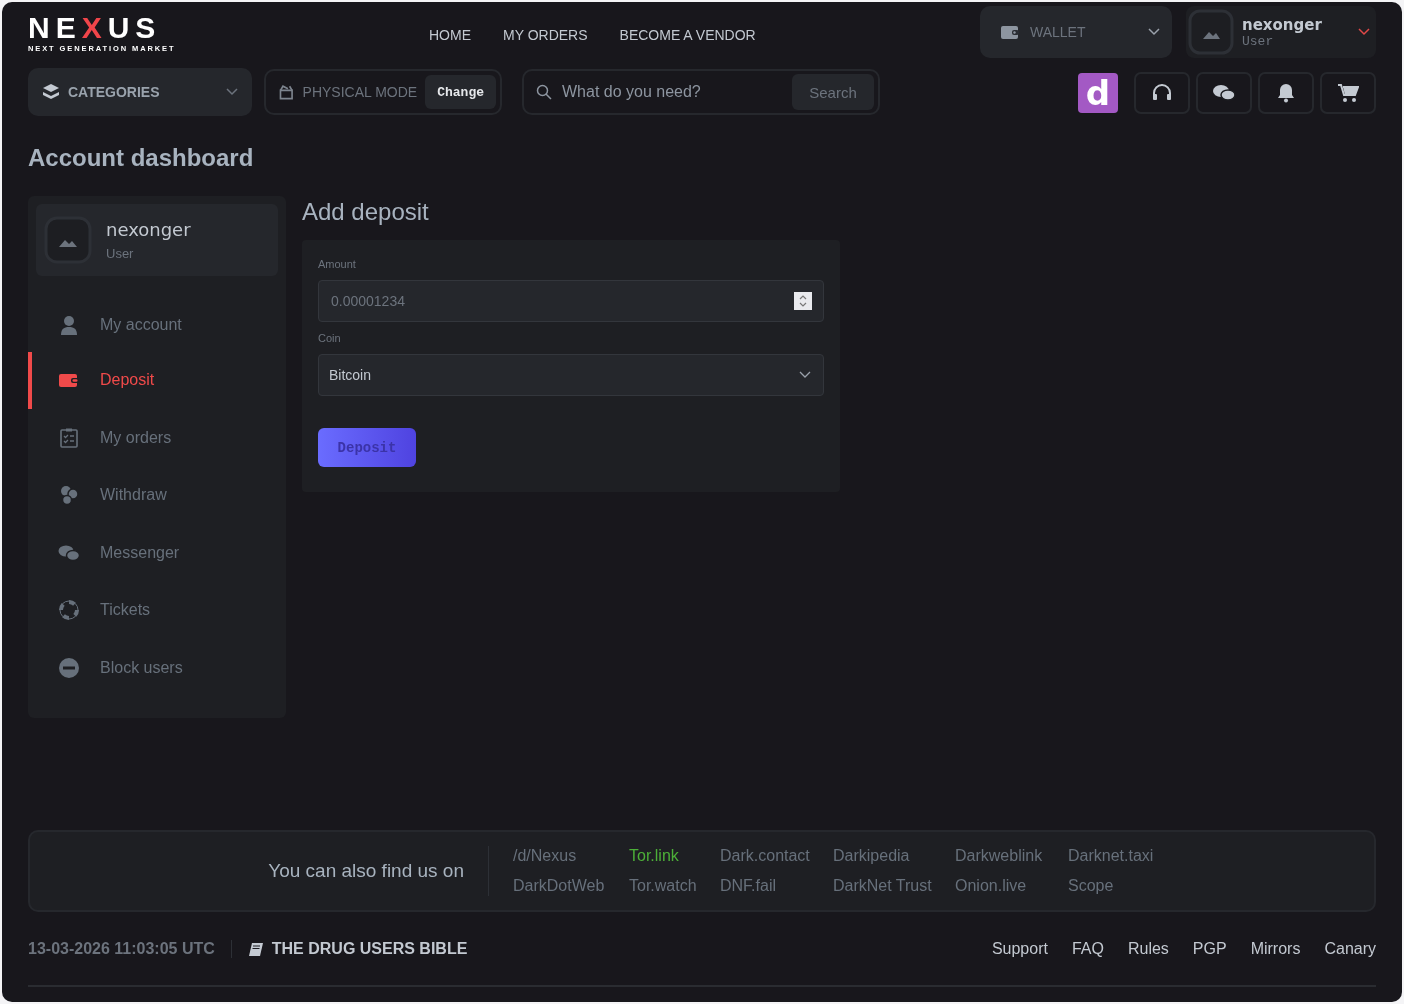 The width and height of the screenshot is (1404, 1004). Describe the element at coordinates (1128, 886) in the screenshot. I see `mirror-link: Scope` at that location.